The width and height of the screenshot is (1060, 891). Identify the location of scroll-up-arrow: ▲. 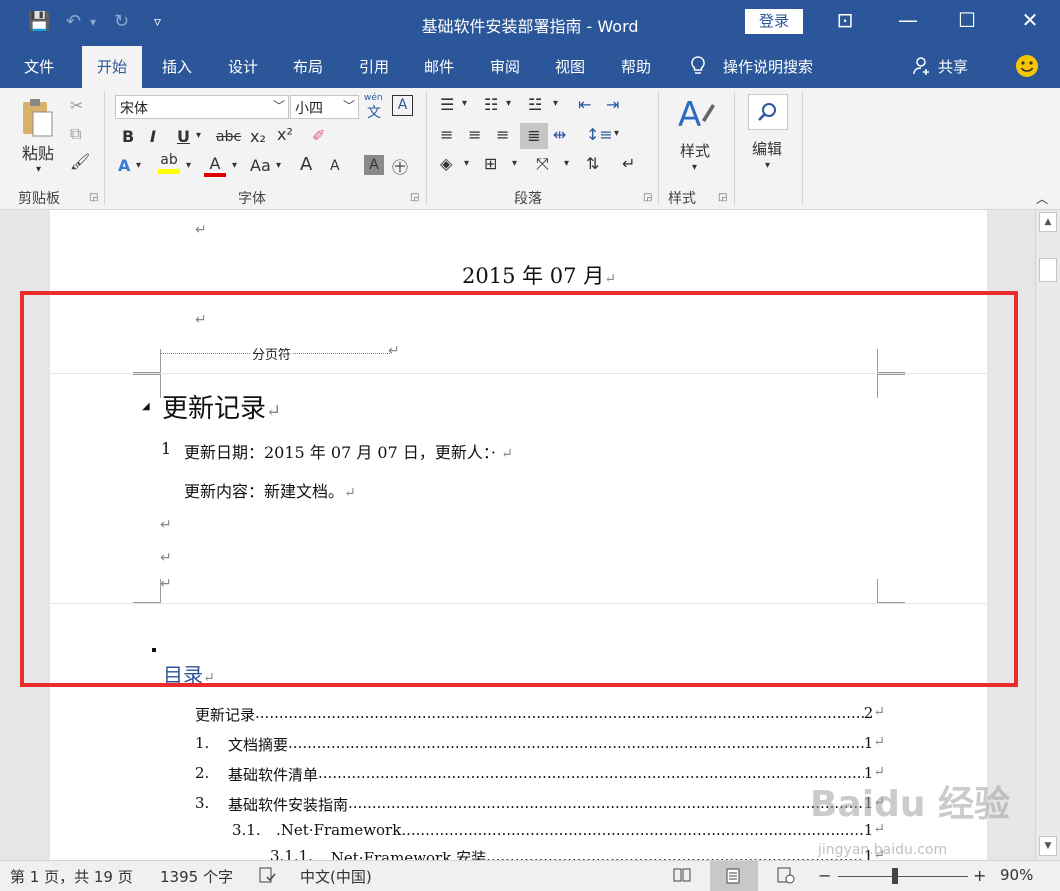
(1048, 222).